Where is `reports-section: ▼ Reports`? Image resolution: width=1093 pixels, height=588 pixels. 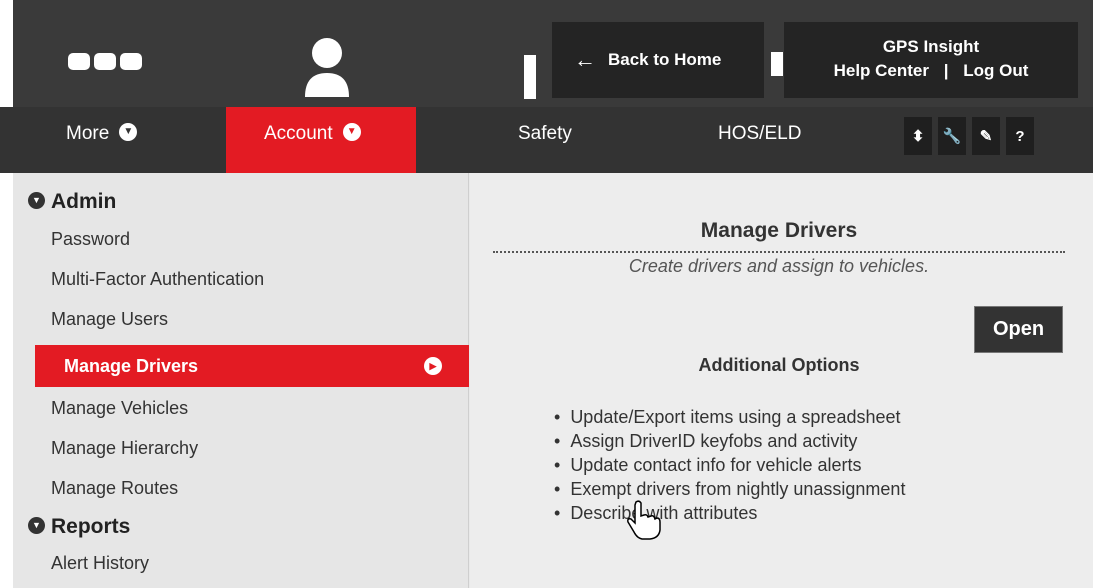 reports-section: ▼ Reports is located at coordinates (79, 527).